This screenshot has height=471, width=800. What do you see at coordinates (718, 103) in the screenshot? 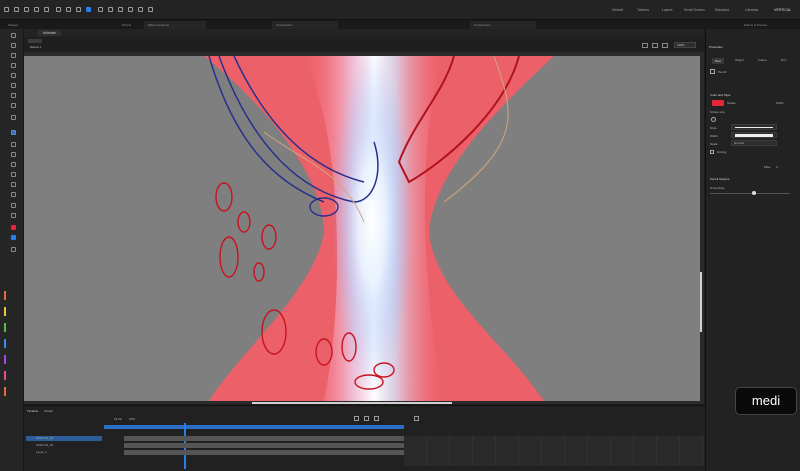
I see `stroke-color-swatch` at bounding box center [718, 103].